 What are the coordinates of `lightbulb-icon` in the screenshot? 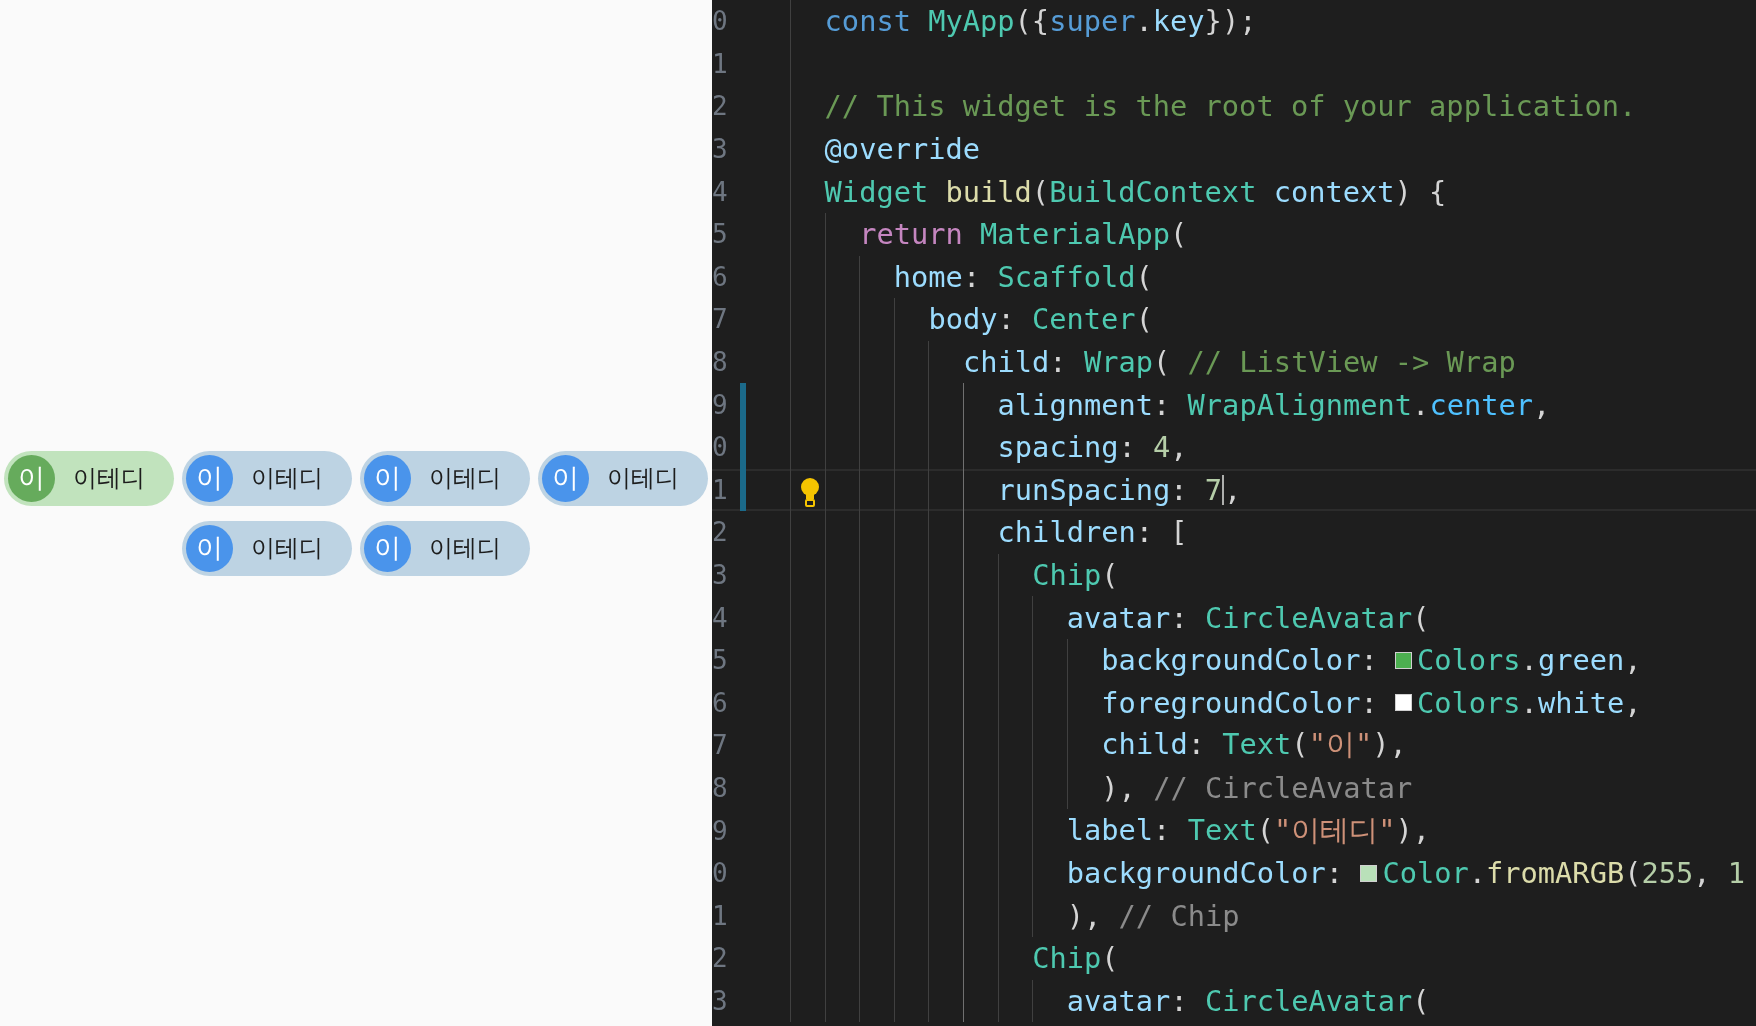 It's located at (810, 491).